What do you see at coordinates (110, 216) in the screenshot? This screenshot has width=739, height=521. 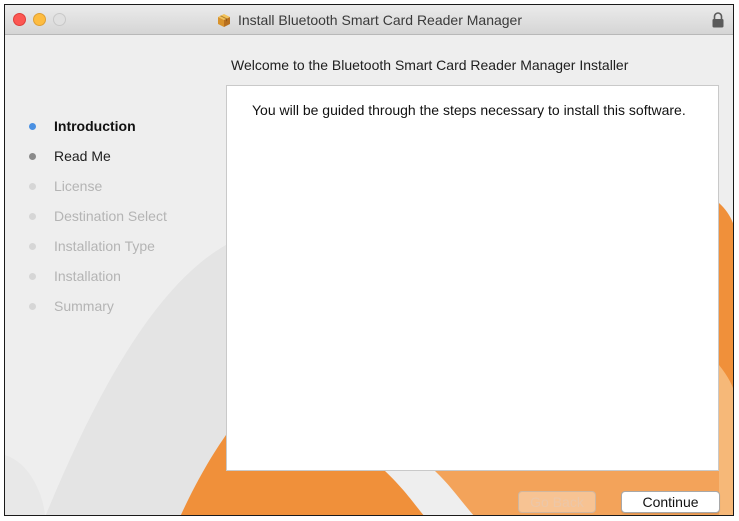 I see `step-label: Destination Select` at bounding box center [110, 216].